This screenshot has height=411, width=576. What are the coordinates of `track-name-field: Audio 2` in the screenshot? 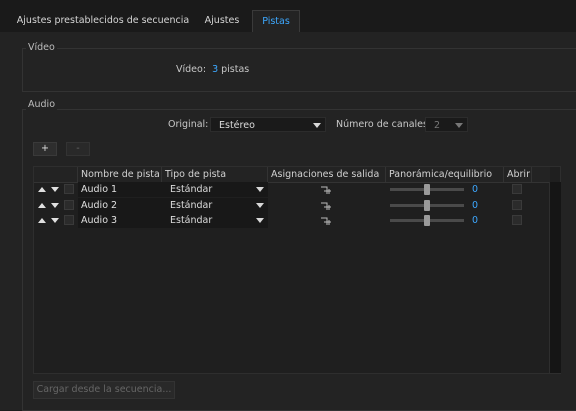 It's located at (120, 205).